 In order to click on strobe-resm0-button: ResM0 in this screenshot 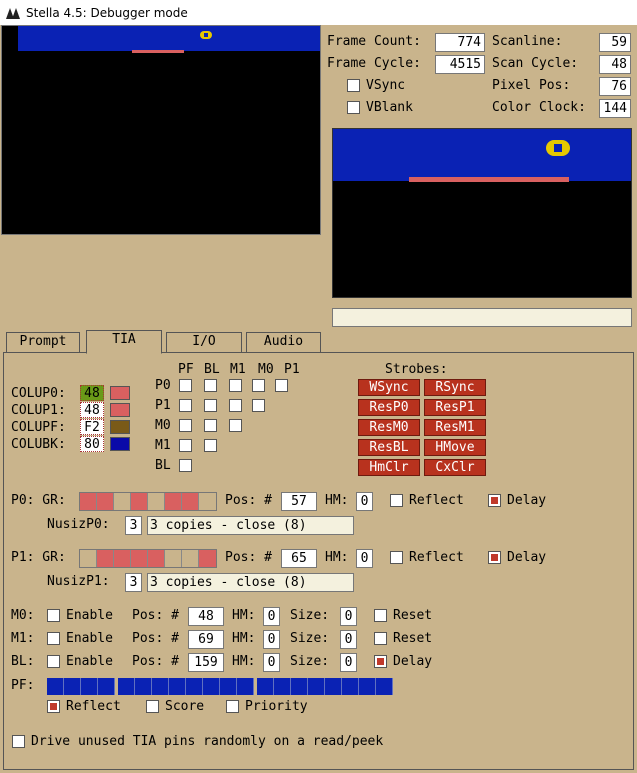, I will do `click(389, 427)`.